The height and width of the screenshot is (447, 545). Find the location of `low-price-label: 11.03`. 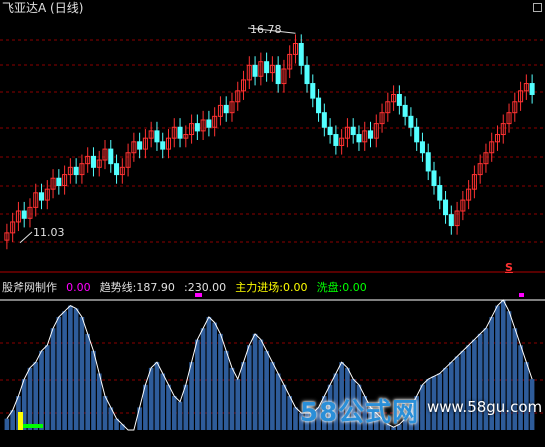

low-price-label: 11.03 is located at coordinates (49, 232).